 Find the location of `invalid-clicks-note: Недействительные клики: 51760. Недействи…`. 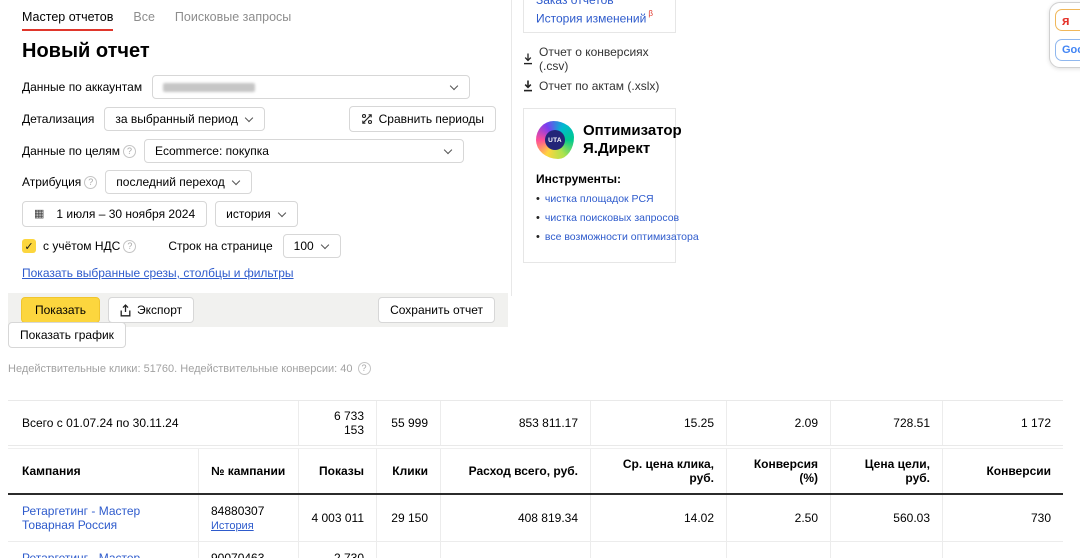

invalid-clicks-note: Недействительные клики: 51760. Недействи… is located at coordinates (193, 368).